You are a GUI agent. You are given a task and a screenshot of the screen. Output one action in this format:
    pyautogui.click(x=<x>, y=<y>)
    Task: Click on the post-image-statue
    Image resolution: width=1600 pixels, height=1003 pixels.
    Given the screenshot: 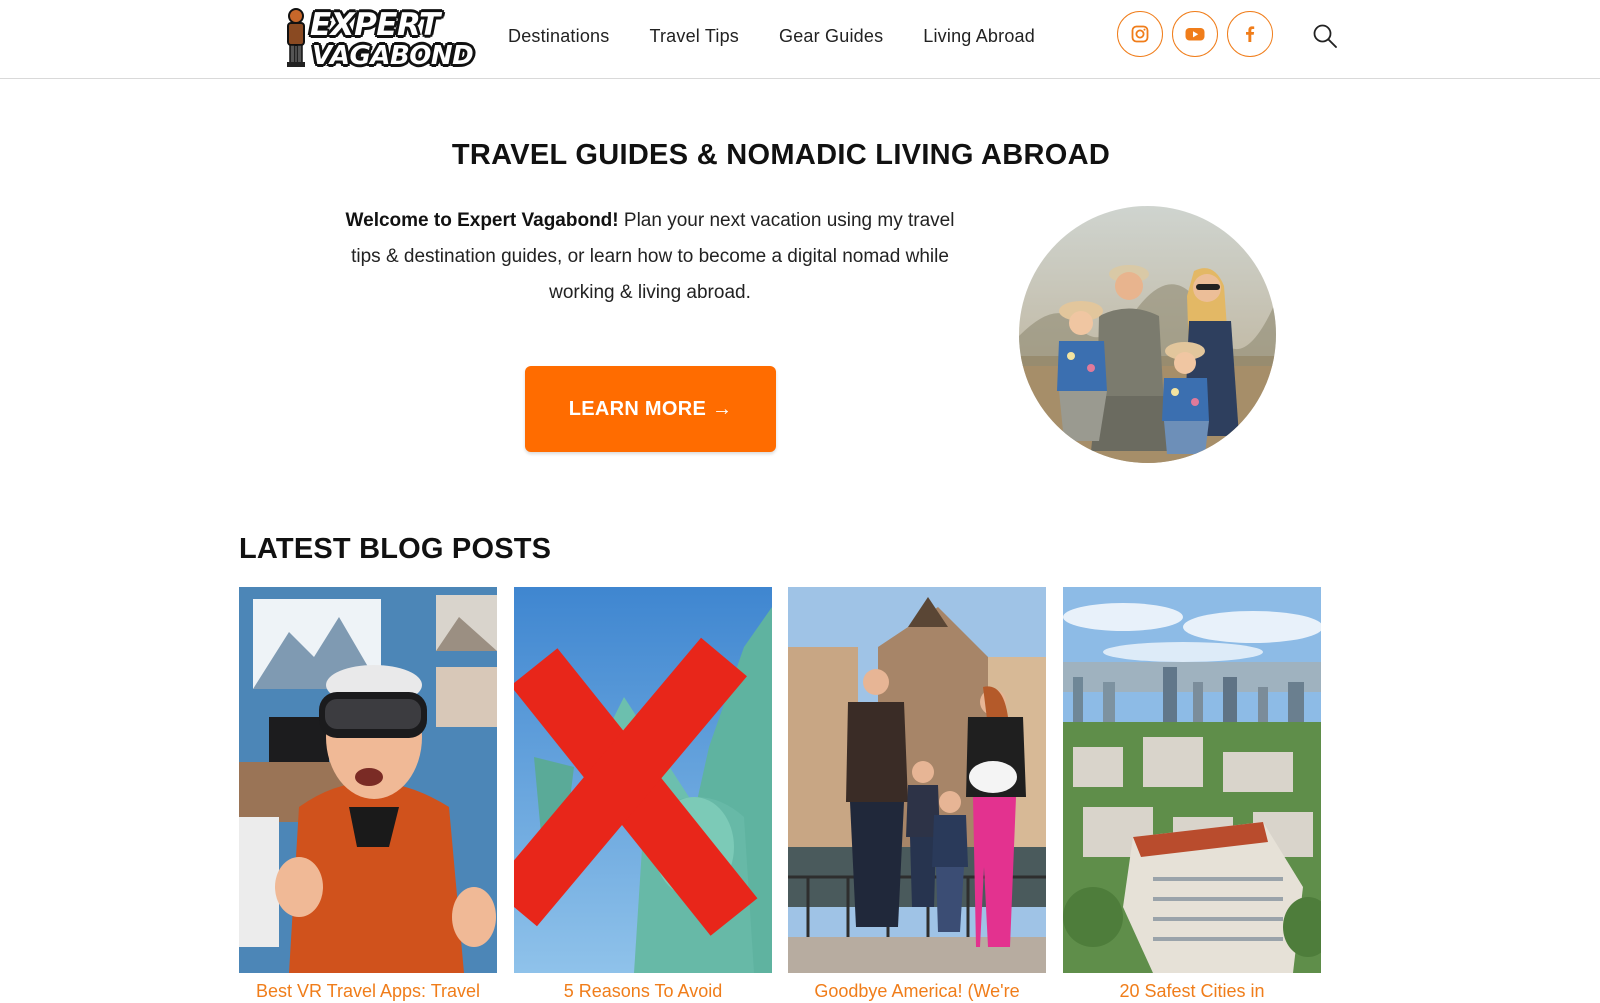 What is the action you would take?
    pyautogui.click(x=643, y=780)
    